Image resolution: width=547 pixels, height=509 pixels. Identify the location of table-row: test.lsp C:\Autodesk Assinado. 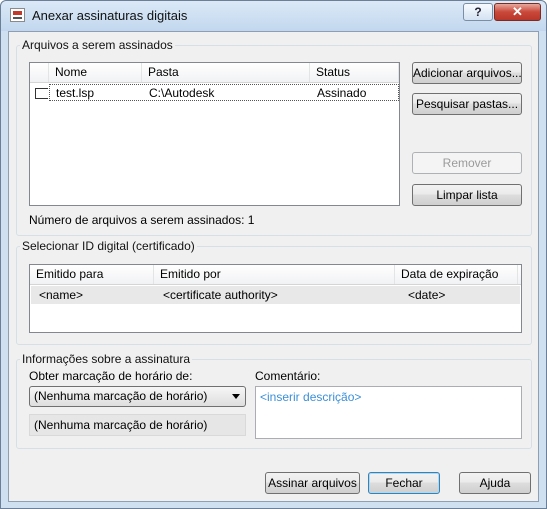
(224, 92).